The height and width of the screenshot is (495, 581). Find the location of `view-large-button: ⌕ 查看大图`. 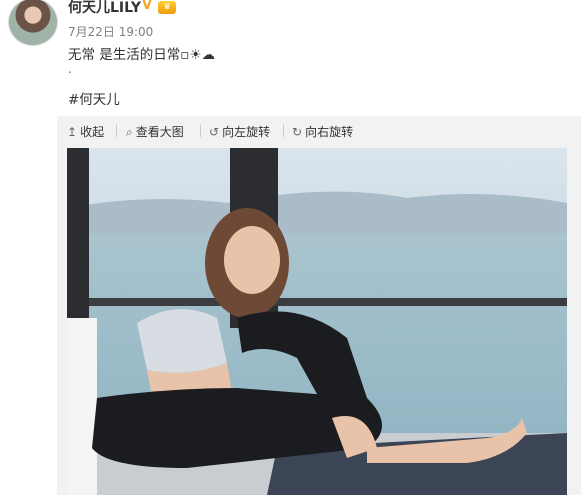

view-large-button: ⌕ 查看大图 is located at coordinates (155, 131).